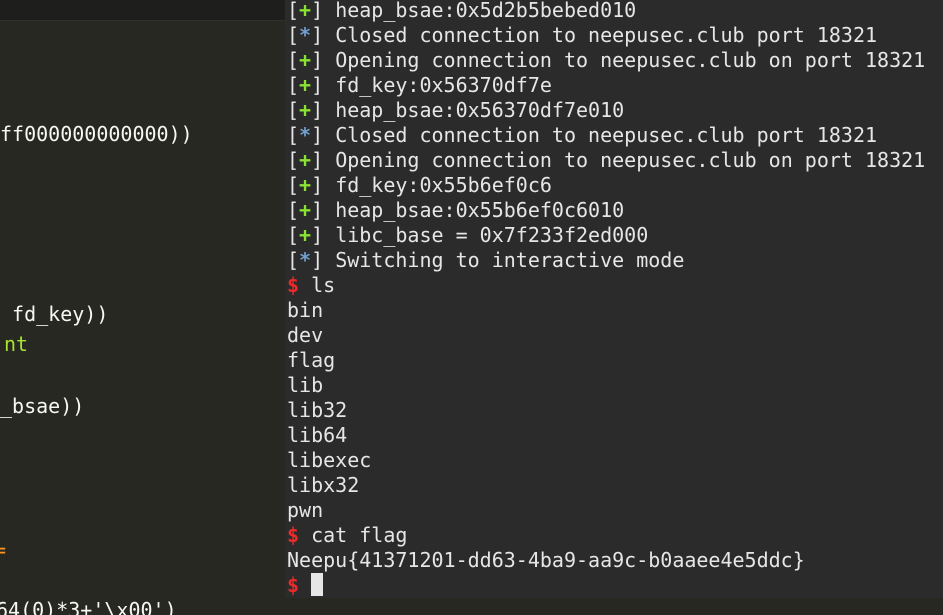 This screenshot has width=943, height=615. Describe the element at coordinates (359, 535) in the screenshot. I see `command-text: cat flag` at that location.